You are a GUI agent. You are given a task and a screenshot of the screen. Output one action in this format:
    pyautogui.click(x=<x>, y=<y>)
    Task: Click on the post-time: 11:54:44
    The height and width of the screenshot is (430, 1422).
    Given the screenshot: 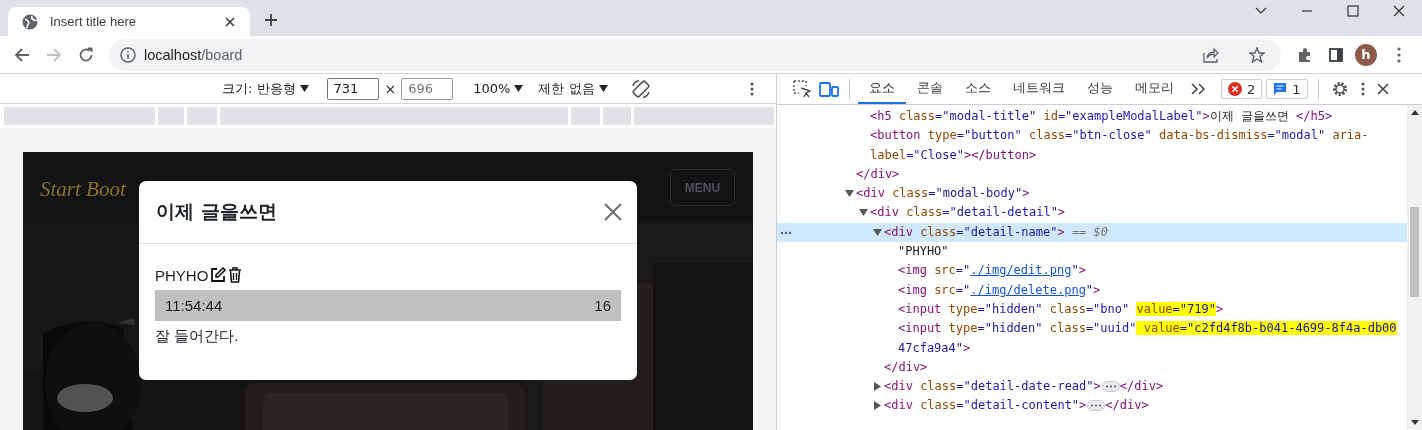 What is the action you would take?
    pyautogui.click(x=194, y=305)
    